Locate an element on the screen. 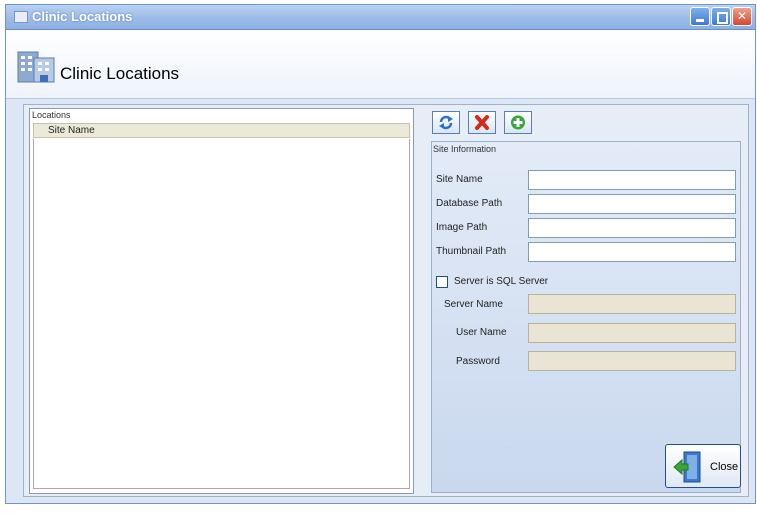  maximize-icon is located at coordinates (722, 18).